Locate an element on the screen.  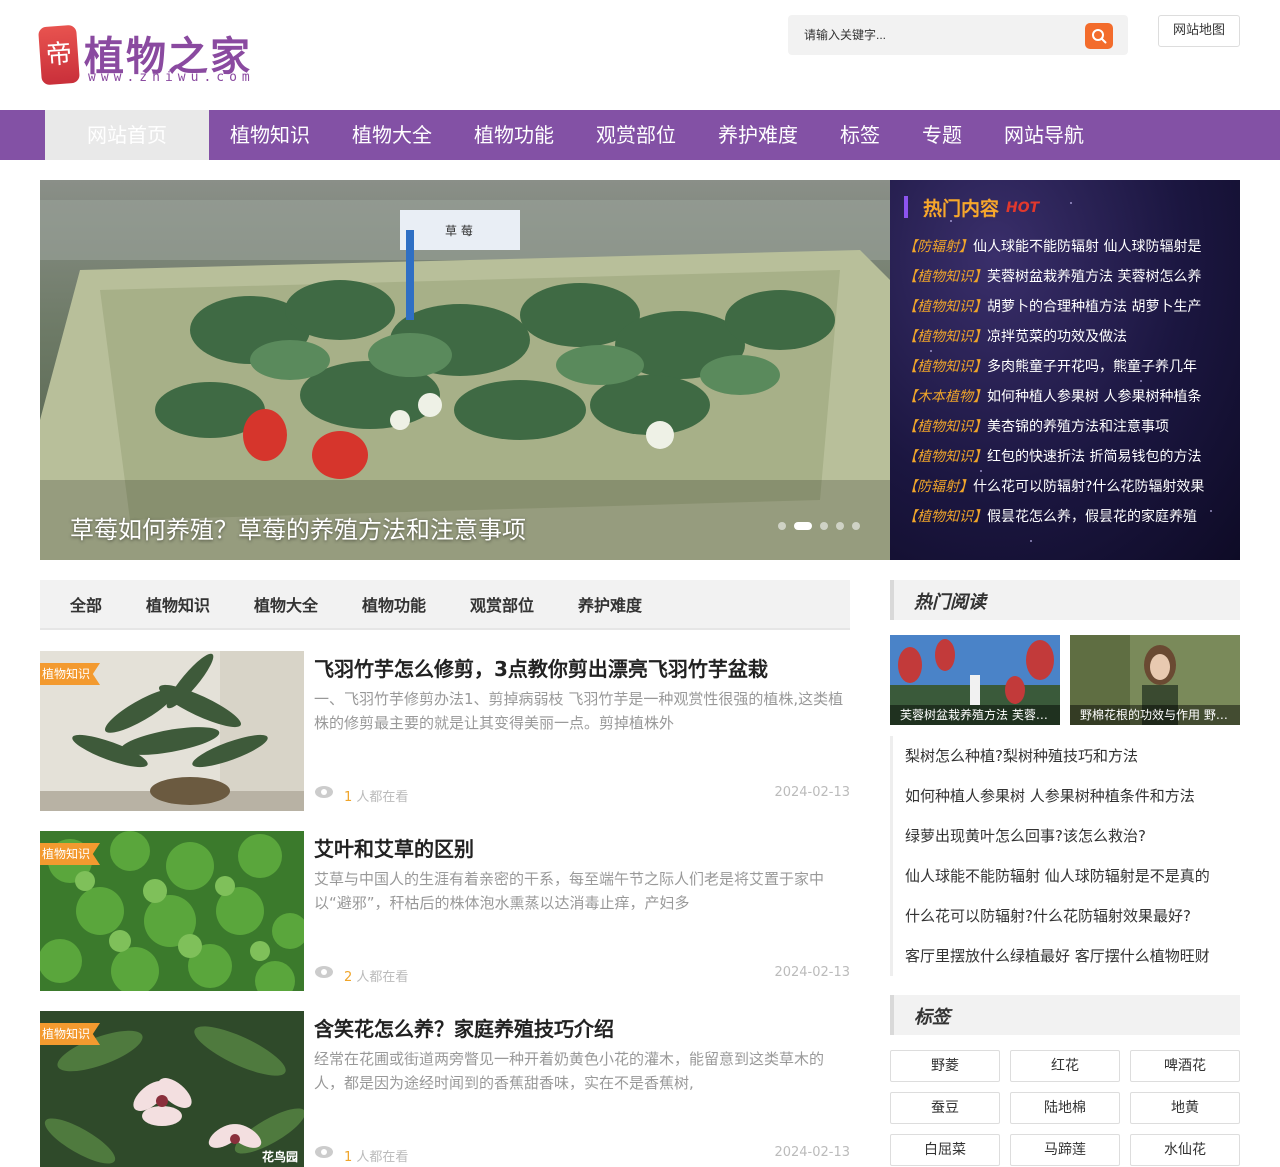
hero-sign-text: 草 莓 is located at coordinates (459, 231).